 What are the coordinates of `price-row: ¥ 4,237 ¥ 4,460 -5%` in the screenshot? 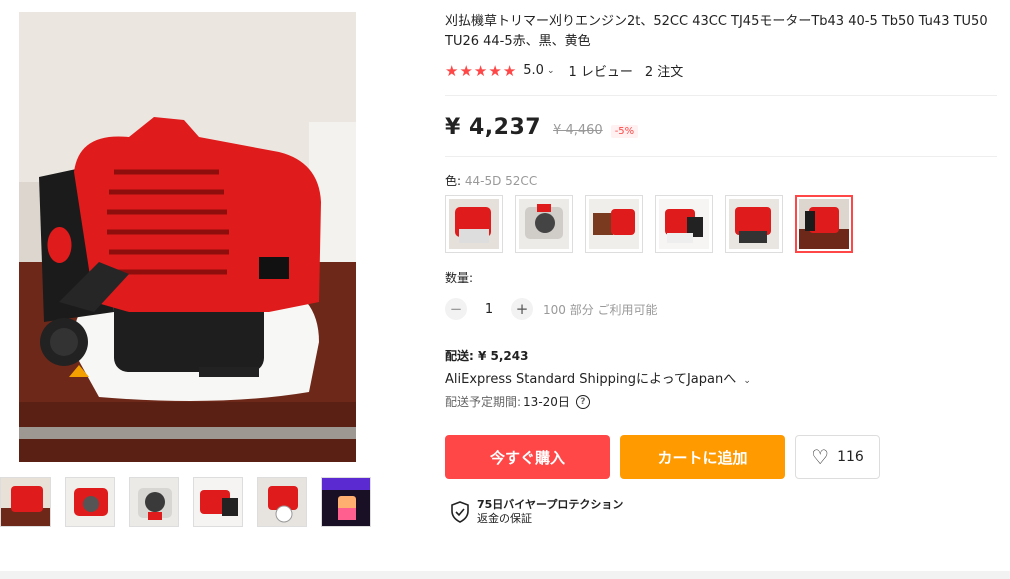 It's located at (542, 127).